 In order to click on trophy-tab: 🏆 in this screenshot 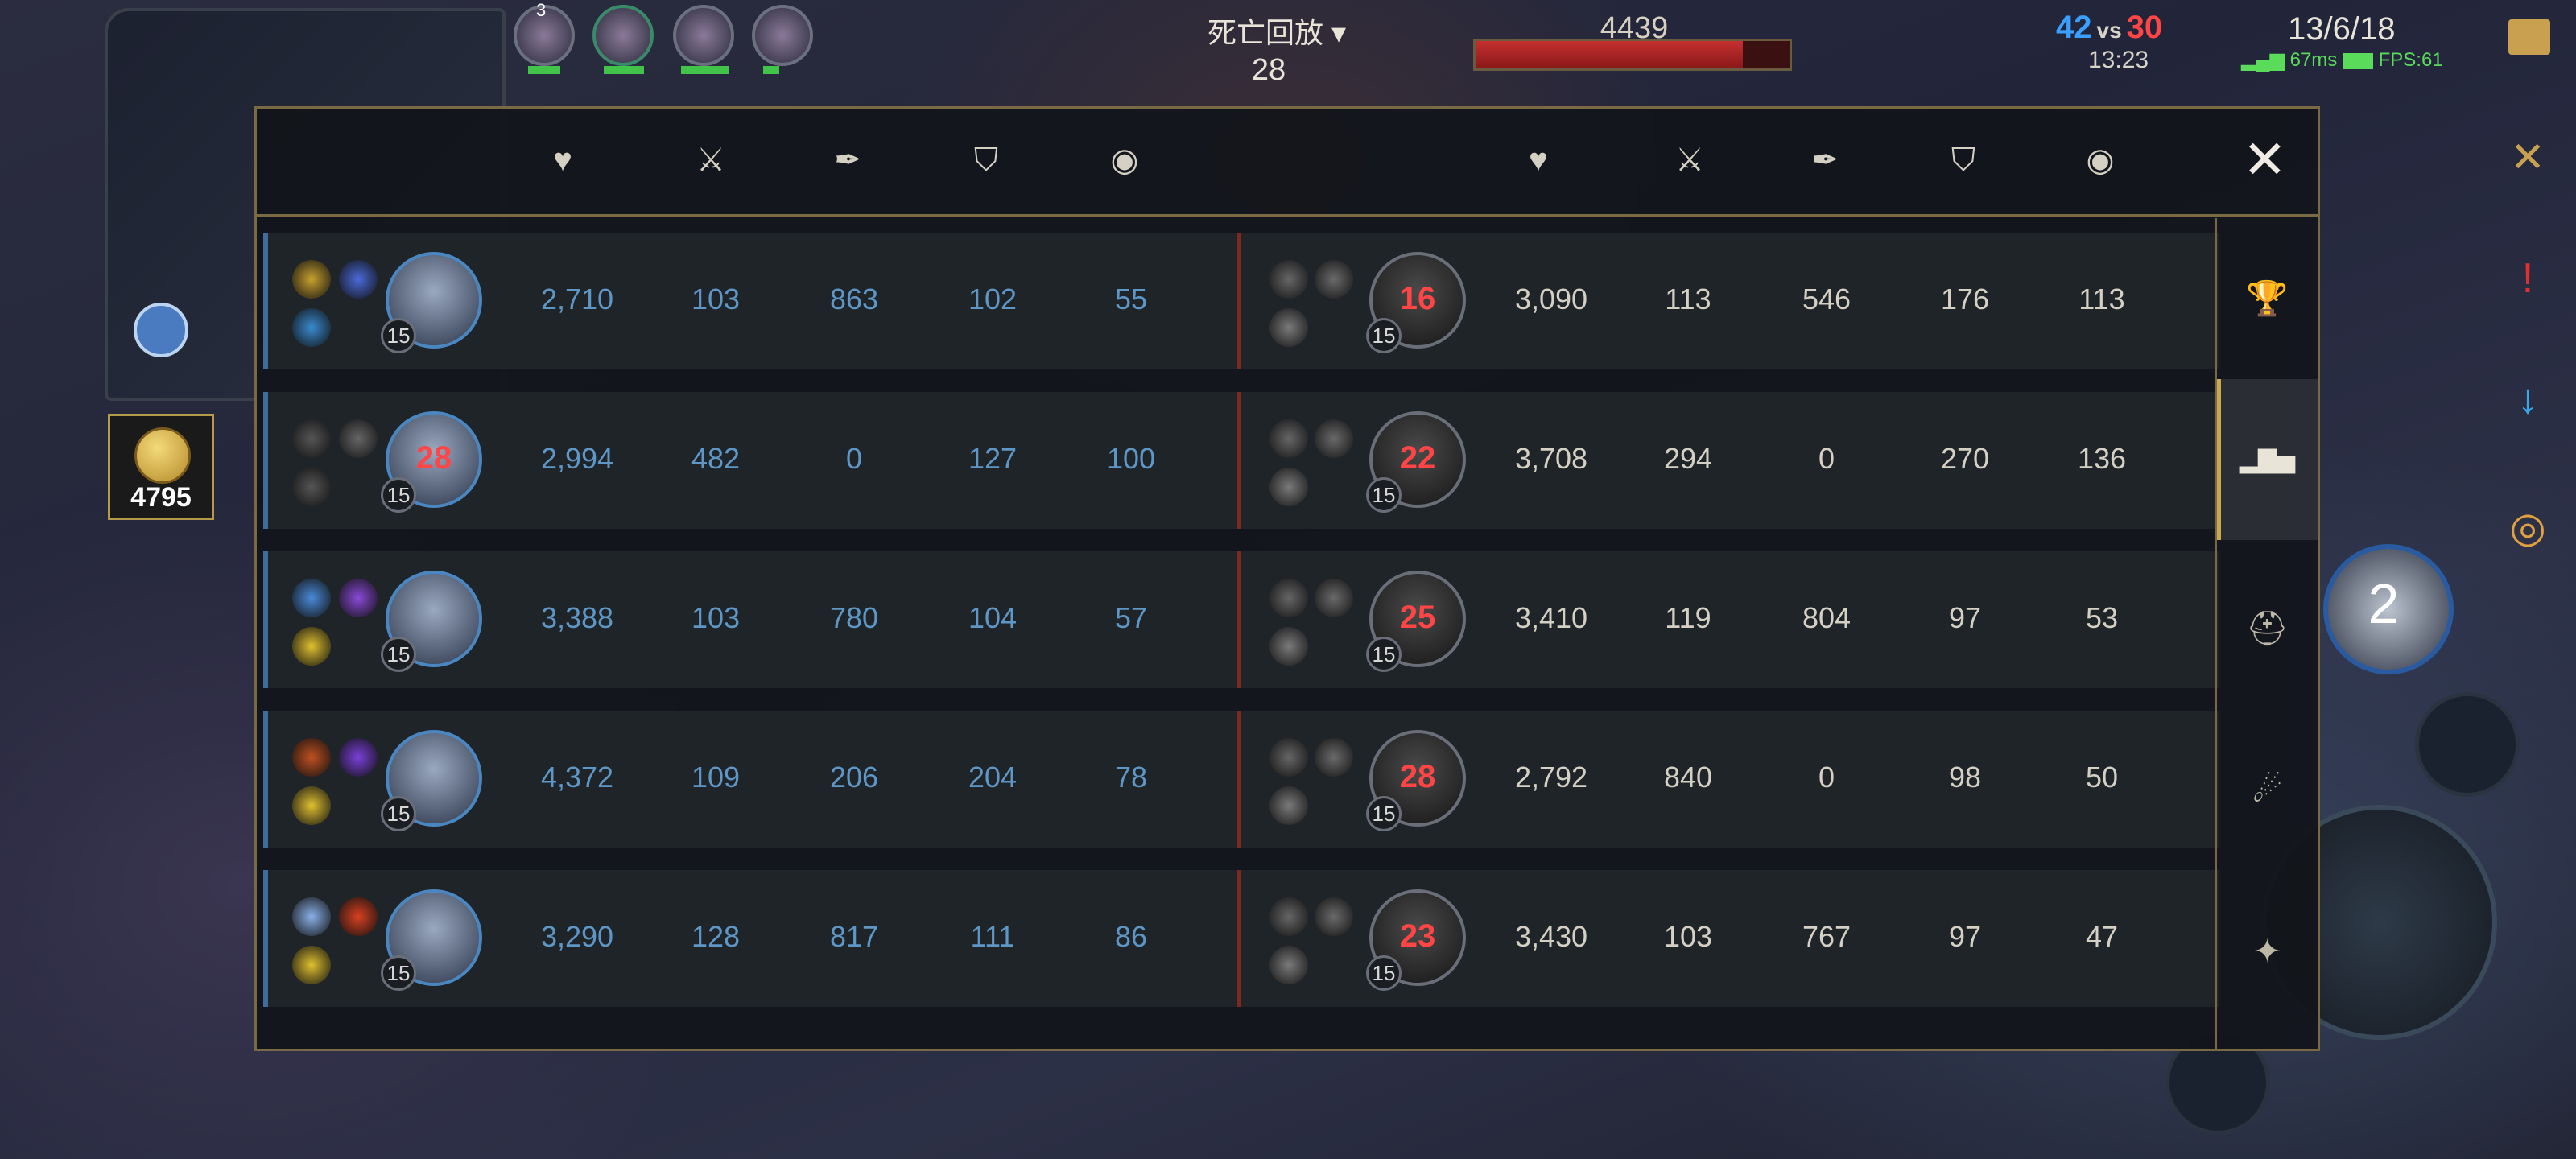, I will do `click(2267, 298)`.